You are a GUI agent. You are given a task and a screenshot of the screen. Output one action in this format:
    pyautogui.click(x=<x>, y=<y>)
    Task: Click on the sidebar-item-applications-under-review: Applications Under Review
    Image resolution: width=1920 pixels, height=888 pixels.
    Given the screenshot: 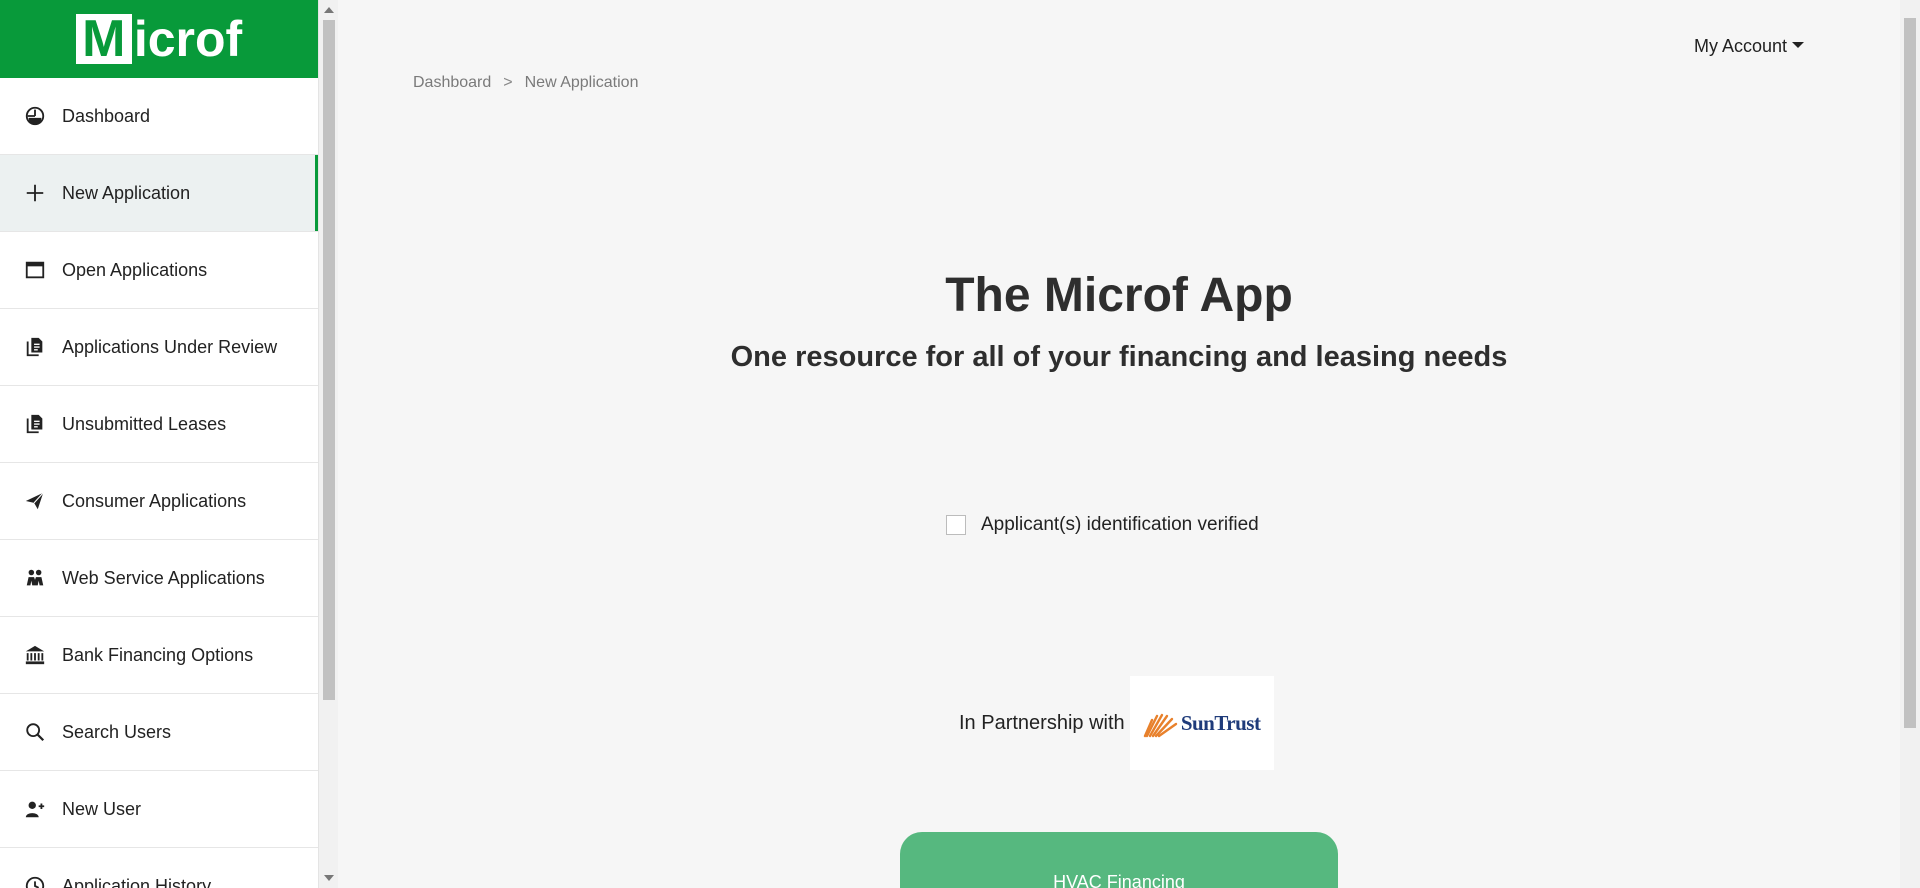 What is the action you would take?
    pyautogui.click(x=159, y=347)
    